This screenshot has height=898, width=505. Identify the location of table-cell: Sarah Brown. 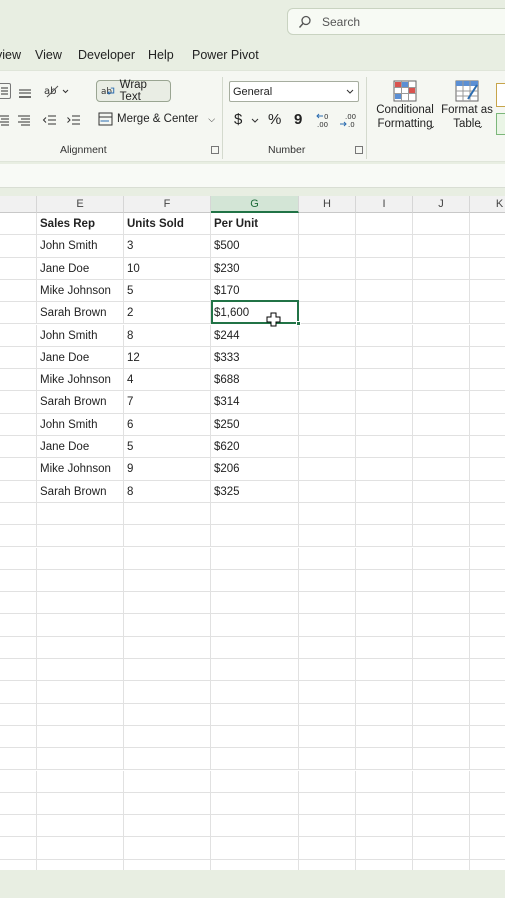
(80, 313).